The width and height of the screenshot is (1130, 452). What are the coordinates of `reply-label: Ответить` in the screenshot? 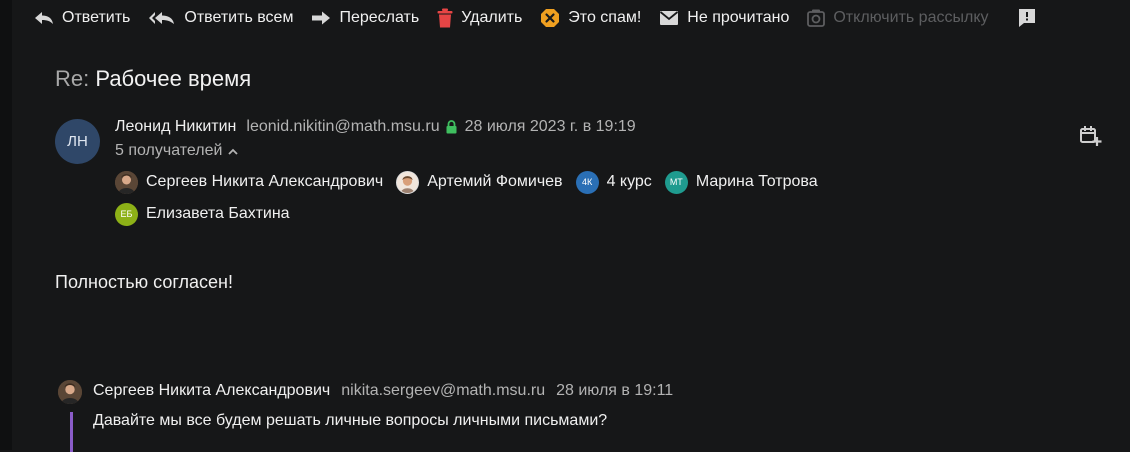 It's located at (96, 17).